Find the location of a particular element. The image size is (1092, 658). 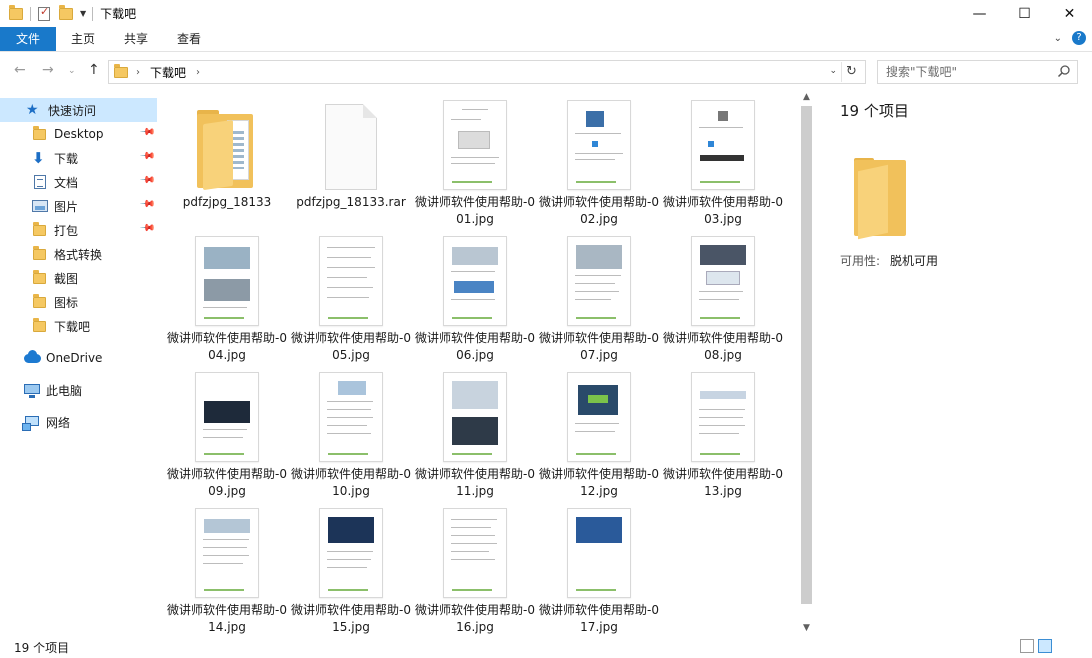

file-item-jpg: 微讲师软件使用帮助-015.jpg is located at coordinates (351, 566).